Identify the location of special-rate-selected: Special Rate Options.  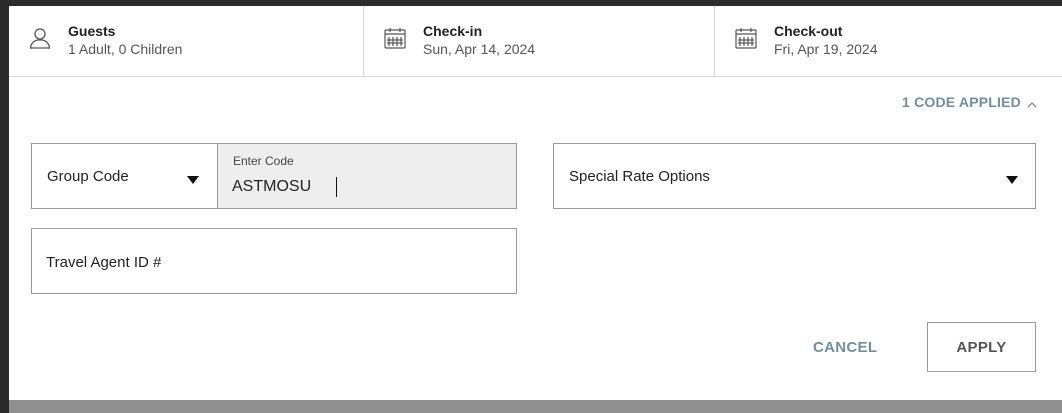
(639, 176).